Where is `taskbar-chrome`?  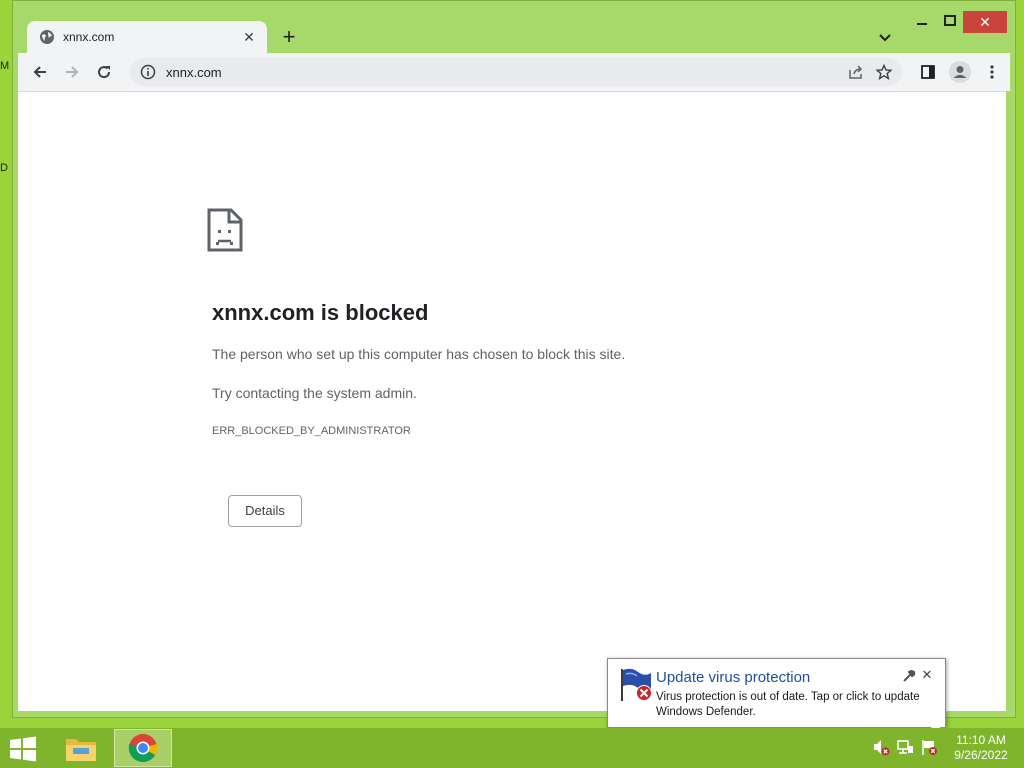
taskbar-chrome is located at coordinates (143, 748).